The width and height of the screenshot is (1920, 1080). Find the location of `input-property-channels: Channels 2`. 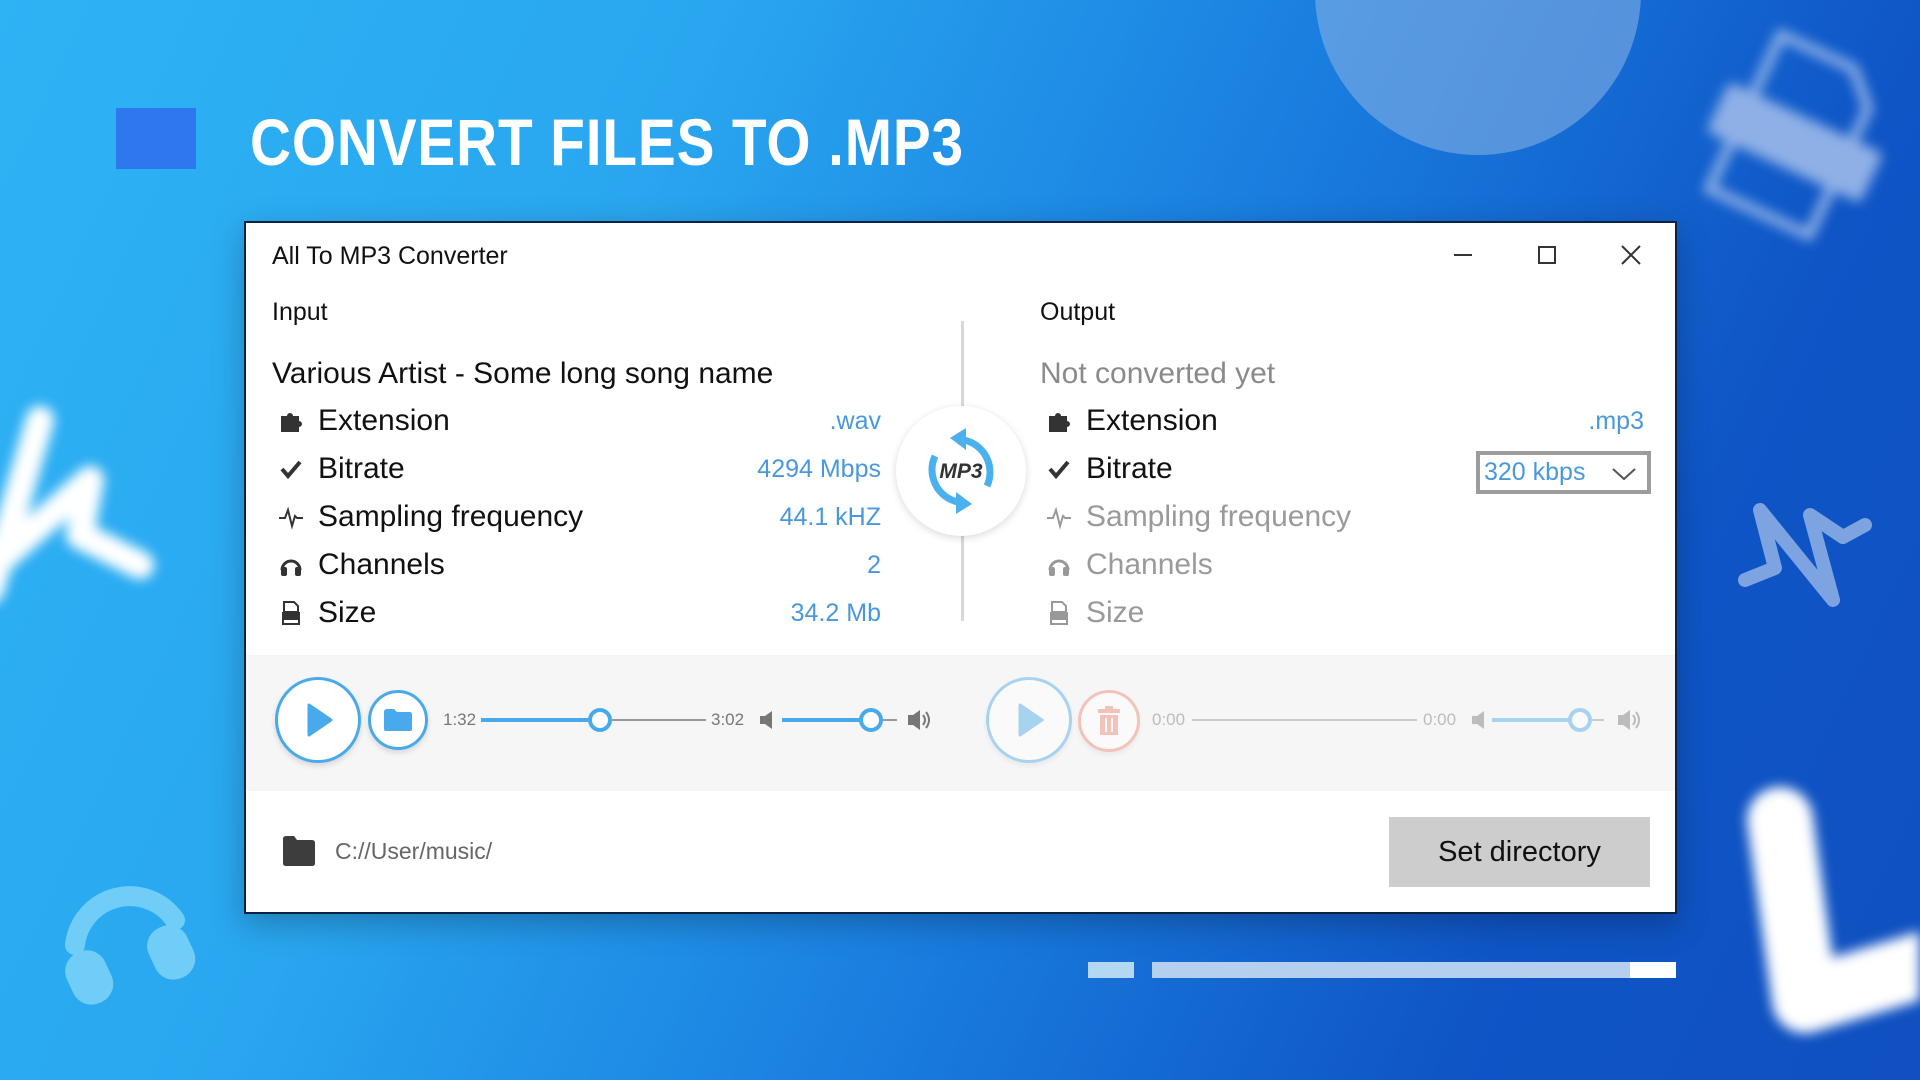

input-property-channels: Channels 2 is located at coordinates (578, 565).